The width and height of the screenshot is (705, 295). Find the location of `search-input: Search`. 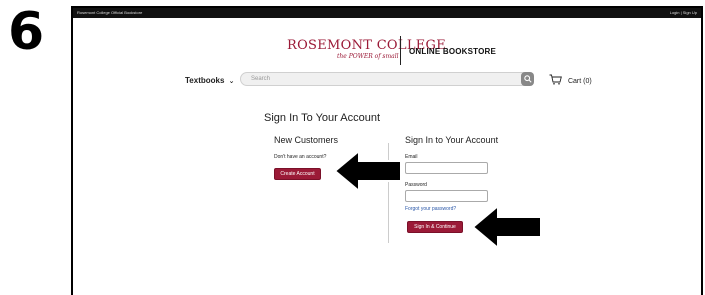

search-input: Search is located at coordinates (385, 79).